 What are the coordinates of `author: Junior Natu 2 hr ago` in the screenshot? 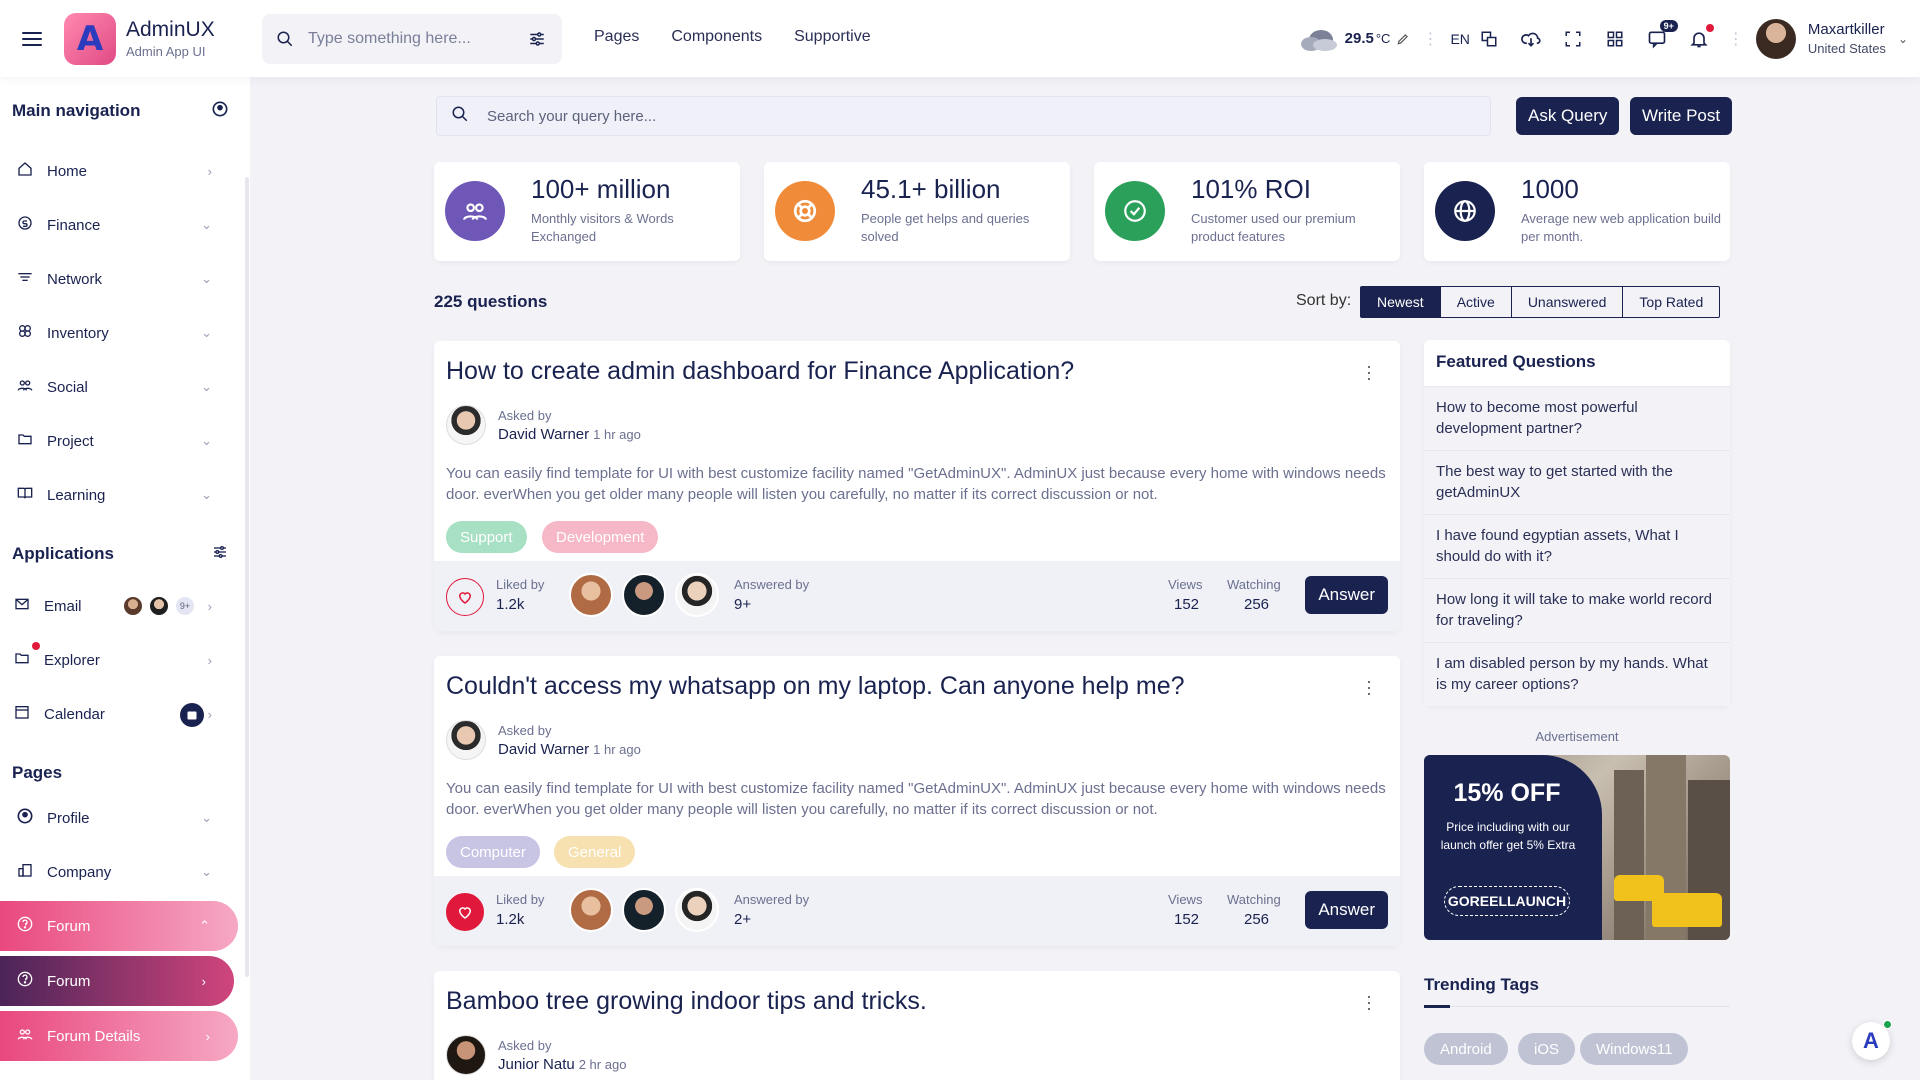 It's located at (562, 1064).